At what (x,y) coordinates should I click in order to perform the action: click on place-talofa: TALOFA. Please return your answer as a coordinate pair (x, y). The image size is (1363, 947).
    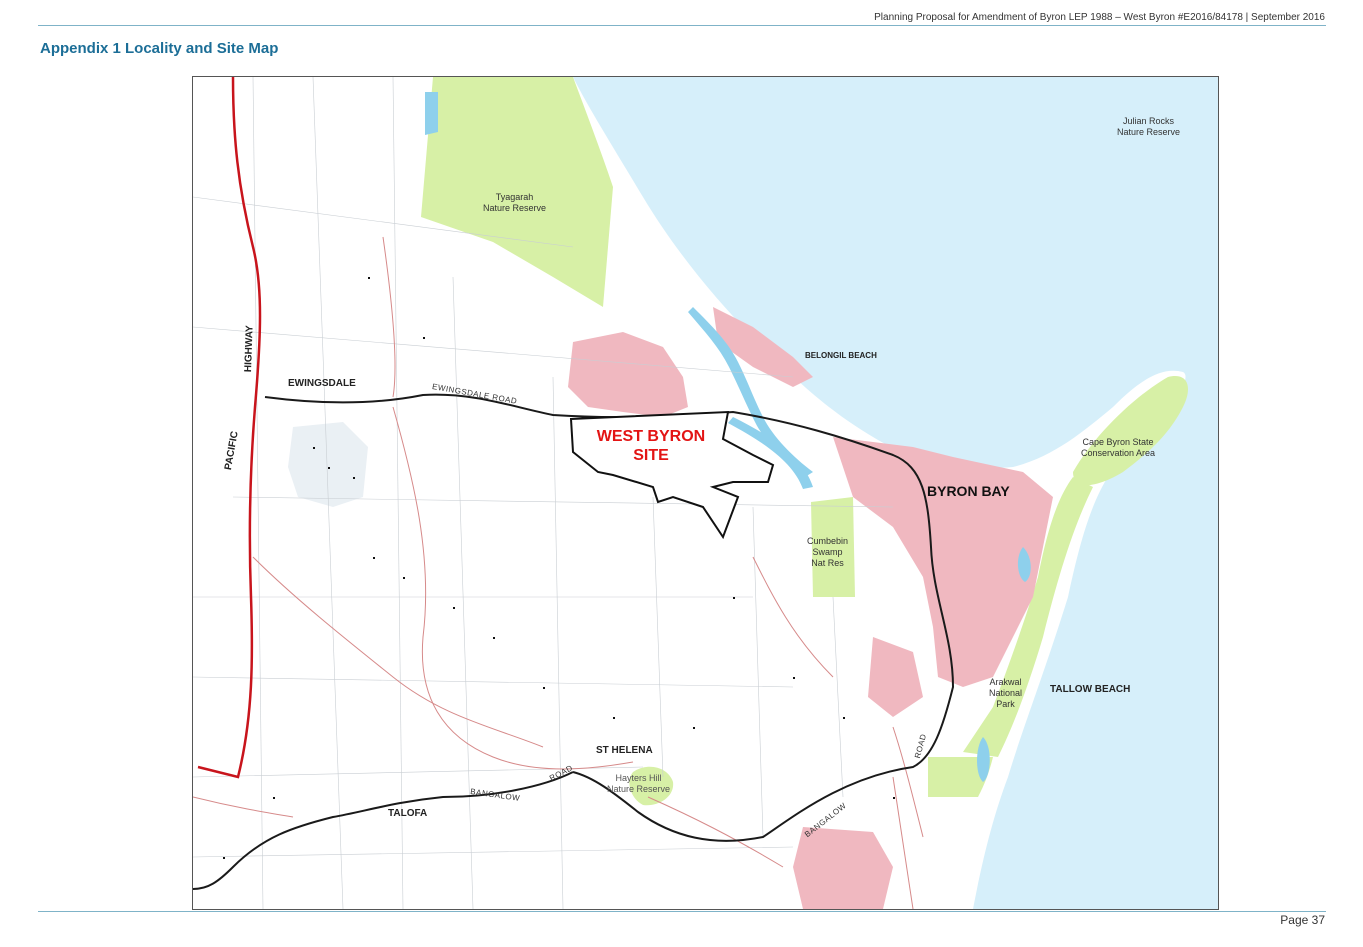
    Looking at the image, I should click on (408, 813).